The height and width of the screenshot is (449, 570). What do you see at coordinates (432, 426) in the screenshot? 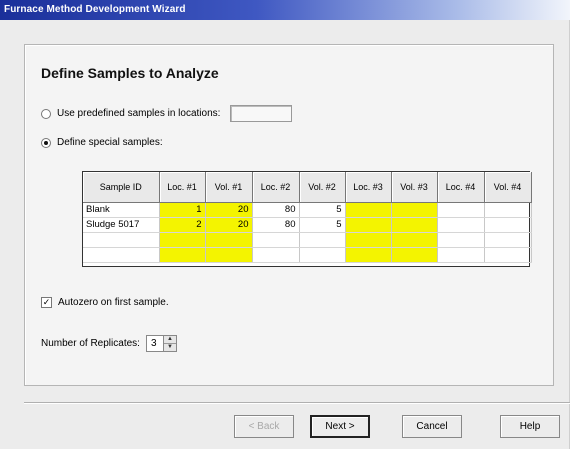
I see `cancel-button: Cancel` at bounding box center [432, 426].